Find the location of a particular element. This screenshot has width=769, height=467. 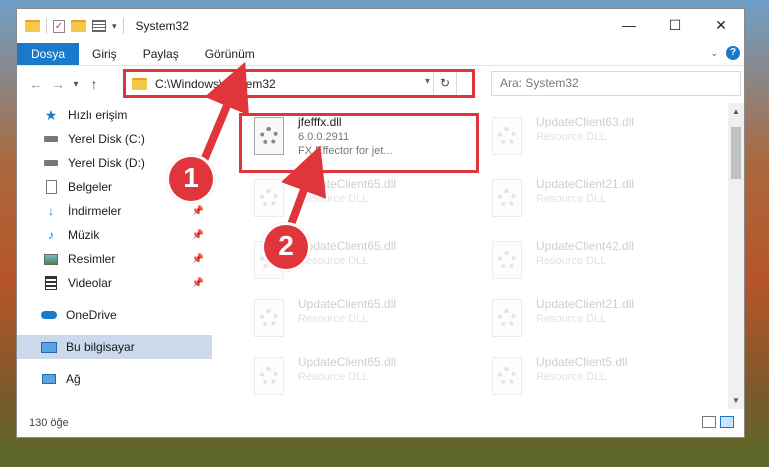

step-1-badge: 1 is located at coordinates (191, 179).